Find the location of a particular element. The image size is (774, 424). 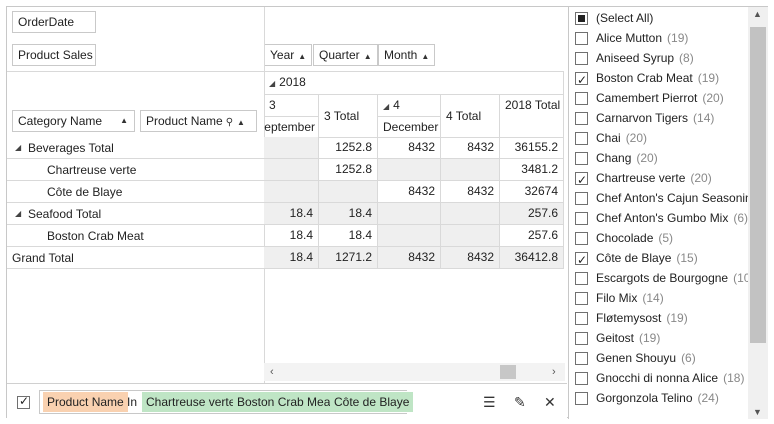

filter-value-item: Fløtemysost (19) is located at coordinates (660, 318).